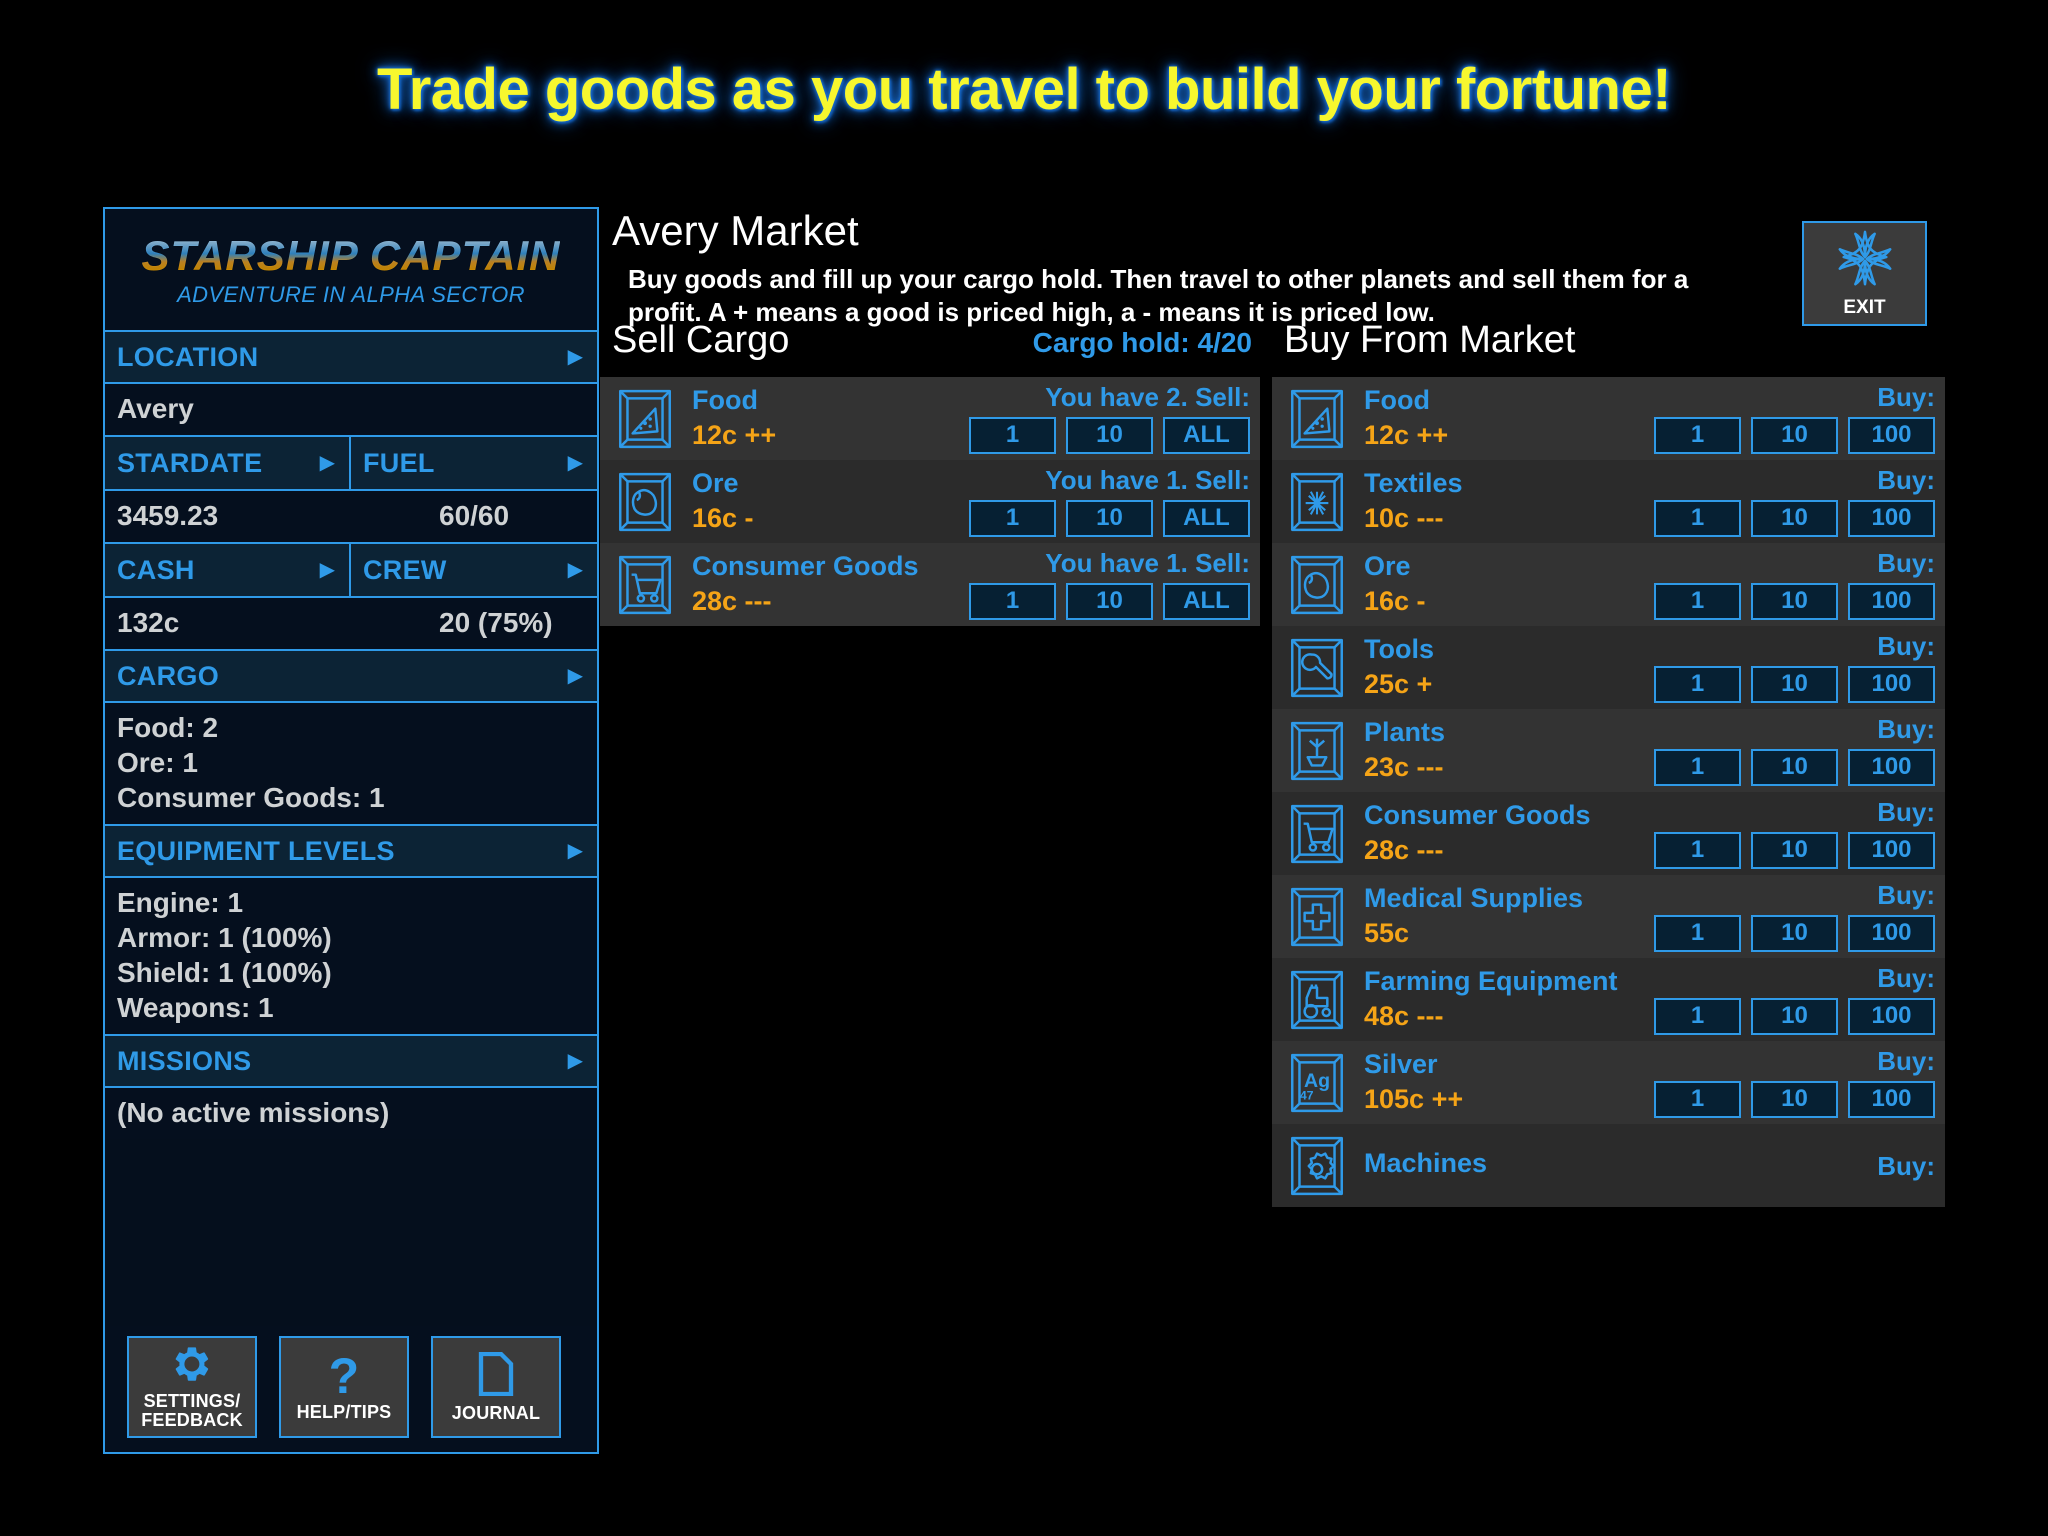 Image resolution: width=2048 pixels, height=1536 pixels. I want to click on goods-info: Consumer Goods 28c ---, so click(1477, 833).